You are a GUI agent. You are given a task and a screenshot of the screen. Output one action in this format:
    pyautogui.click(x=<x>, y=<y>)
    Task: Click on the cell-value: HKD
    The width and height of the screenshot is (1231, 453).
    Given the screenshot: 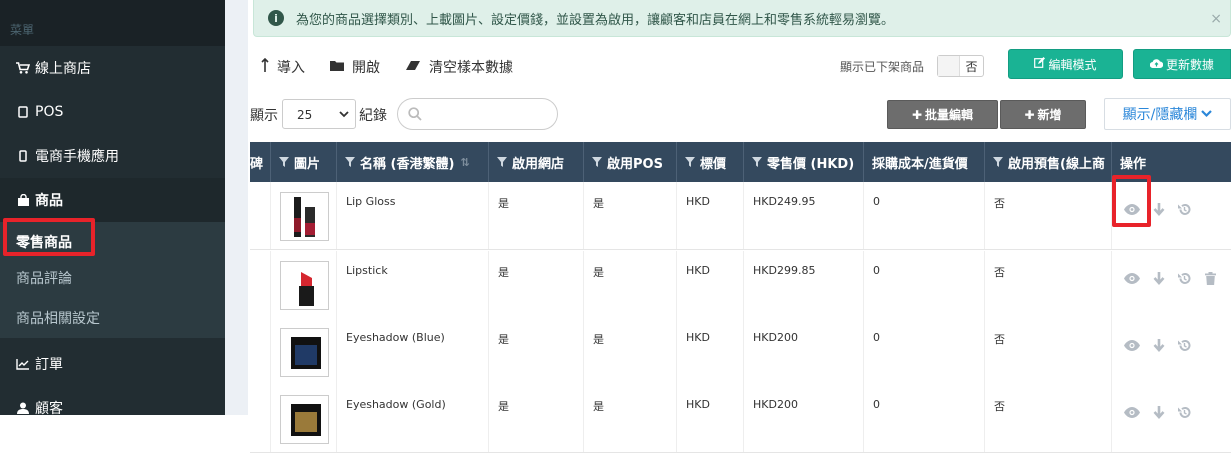 What is the action you would take?
    pyautogui.click(x=698, y=270)
    